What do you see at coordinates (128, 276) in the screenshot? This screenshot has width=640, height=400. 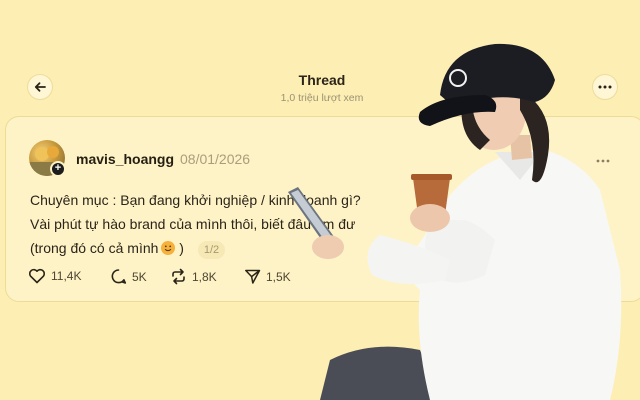 I see `reply-button: 5K` at bounding box center [128, 276].